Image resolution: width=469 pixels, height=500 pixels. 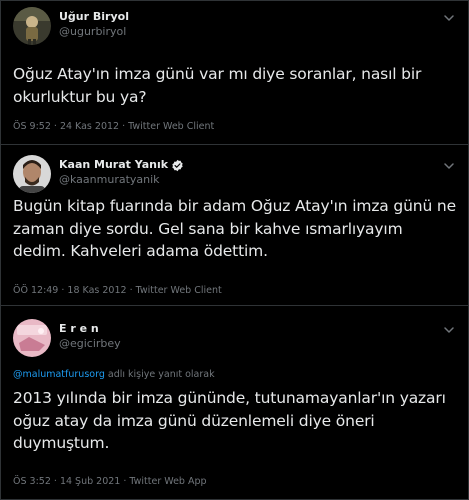 I want to click on verified-badge-icon, so click(x=177, y=165).